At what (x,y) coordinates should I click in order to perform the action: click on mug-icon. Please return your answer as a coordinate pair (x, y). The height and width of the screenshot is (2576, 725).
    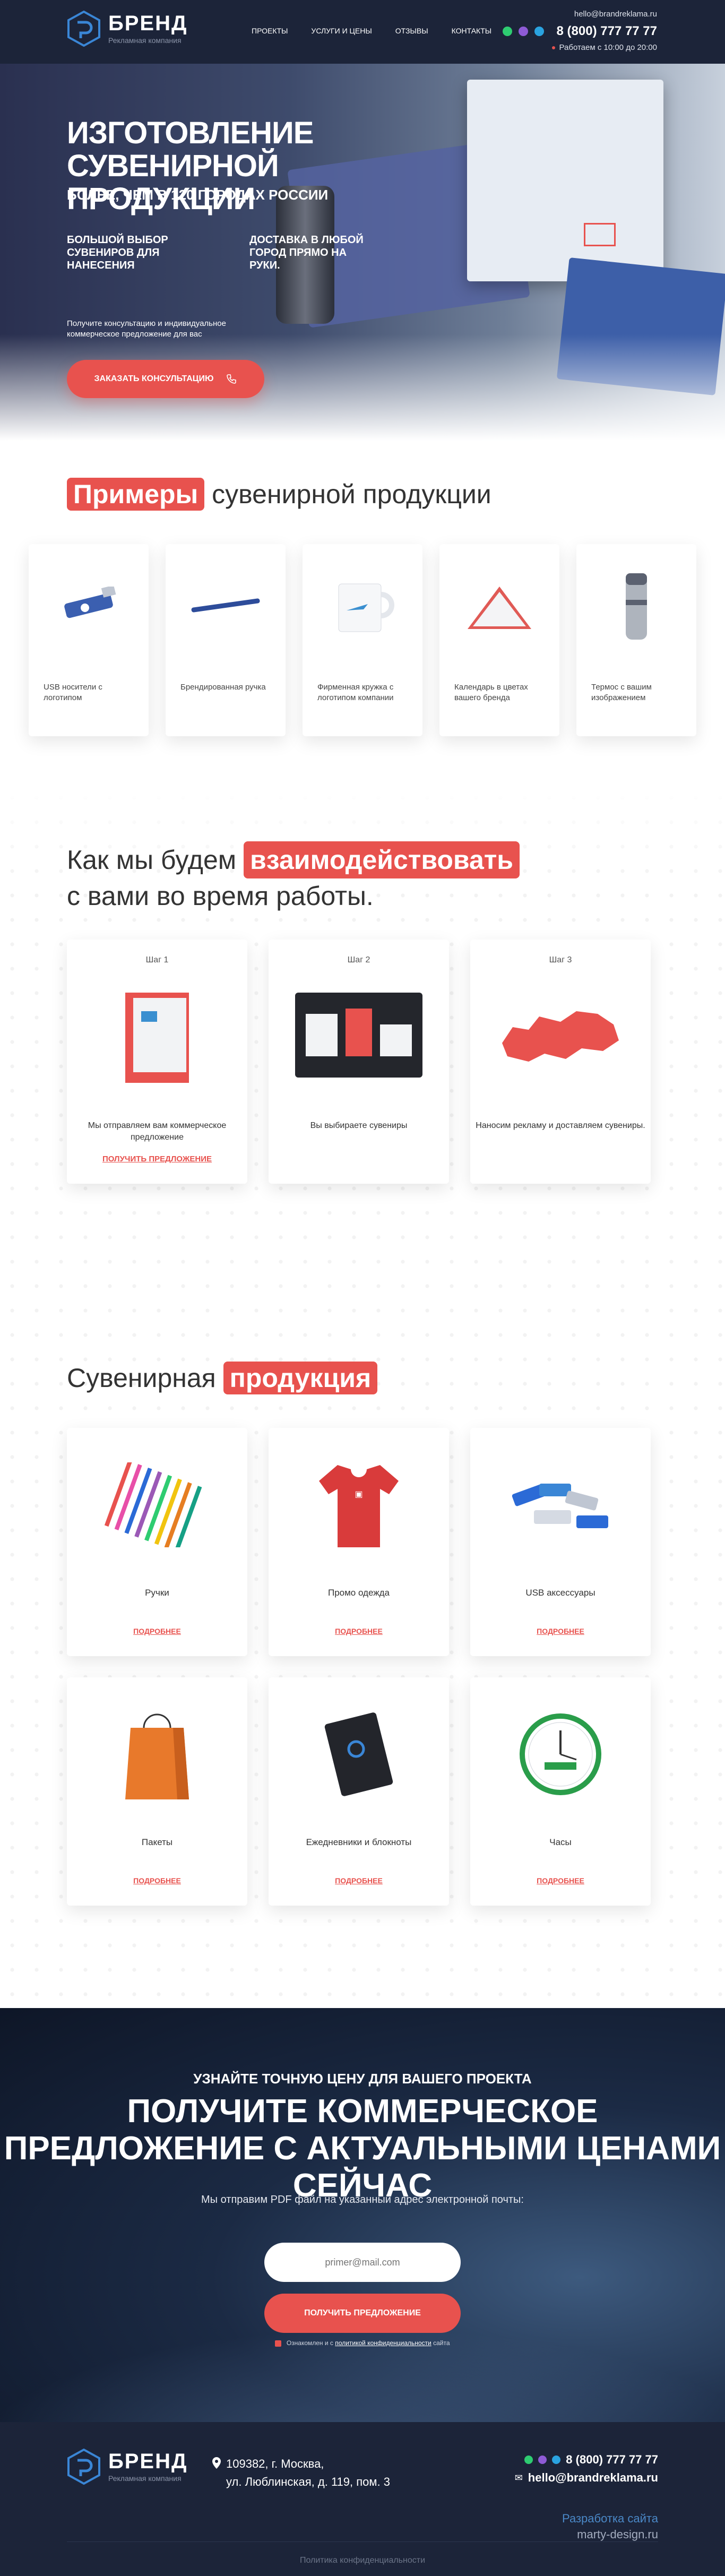
    Looking at the image, I should click on (362, 605).